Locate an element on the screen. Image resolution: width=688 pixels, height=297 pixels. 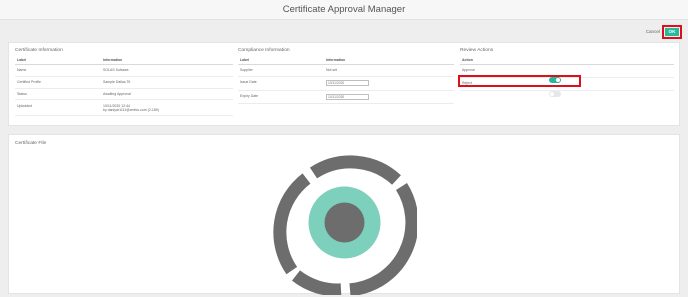
row-label: Name is located at coordinates (58, 70).